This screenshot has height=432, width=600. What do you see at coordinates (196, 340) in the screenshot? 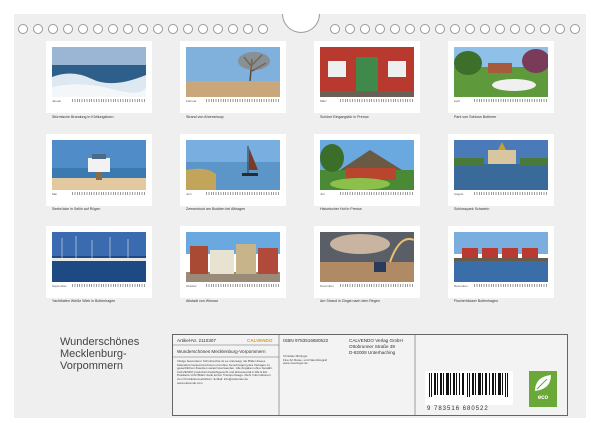
I see `article-number: Artikel-Nr. 2110307` at bounding box center [196, 340].